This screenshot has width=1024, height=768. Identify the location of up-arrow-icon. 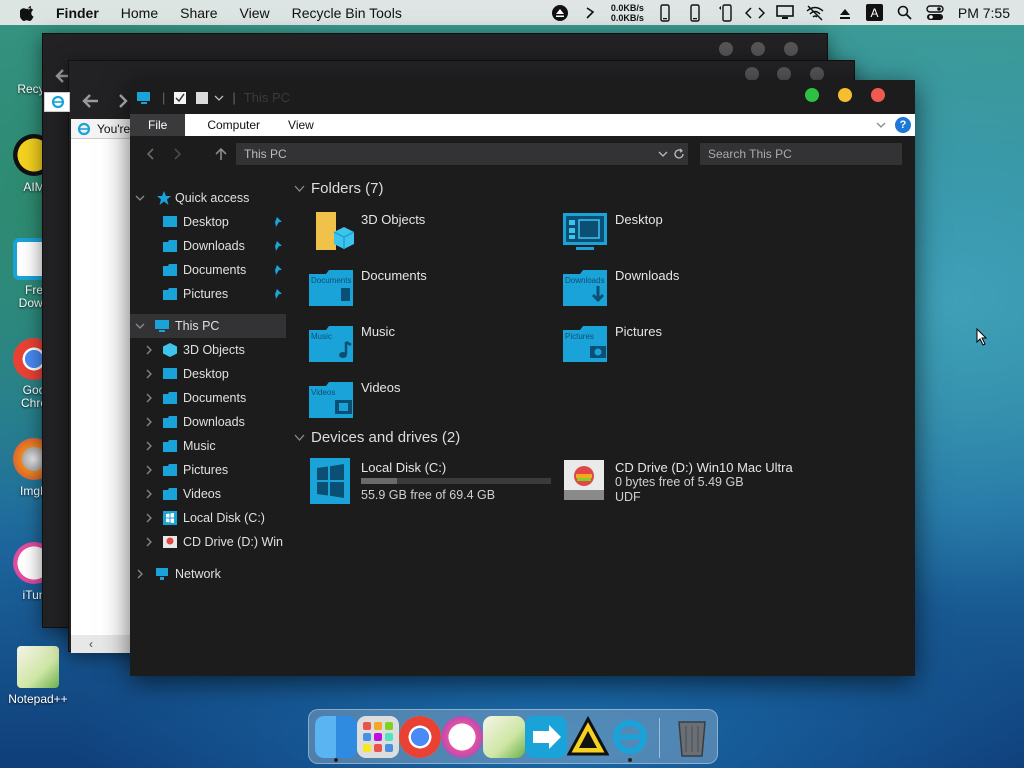
(845, 12).